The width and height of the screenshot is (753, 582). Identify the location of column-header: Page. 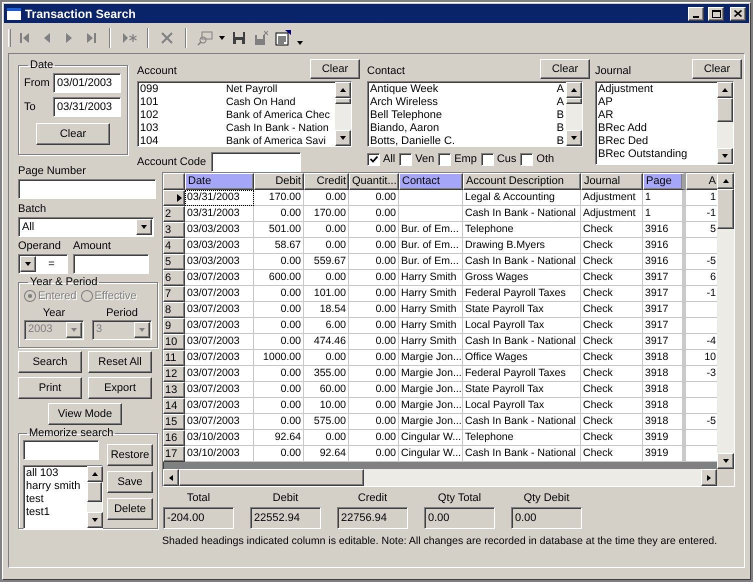
(664, 181).